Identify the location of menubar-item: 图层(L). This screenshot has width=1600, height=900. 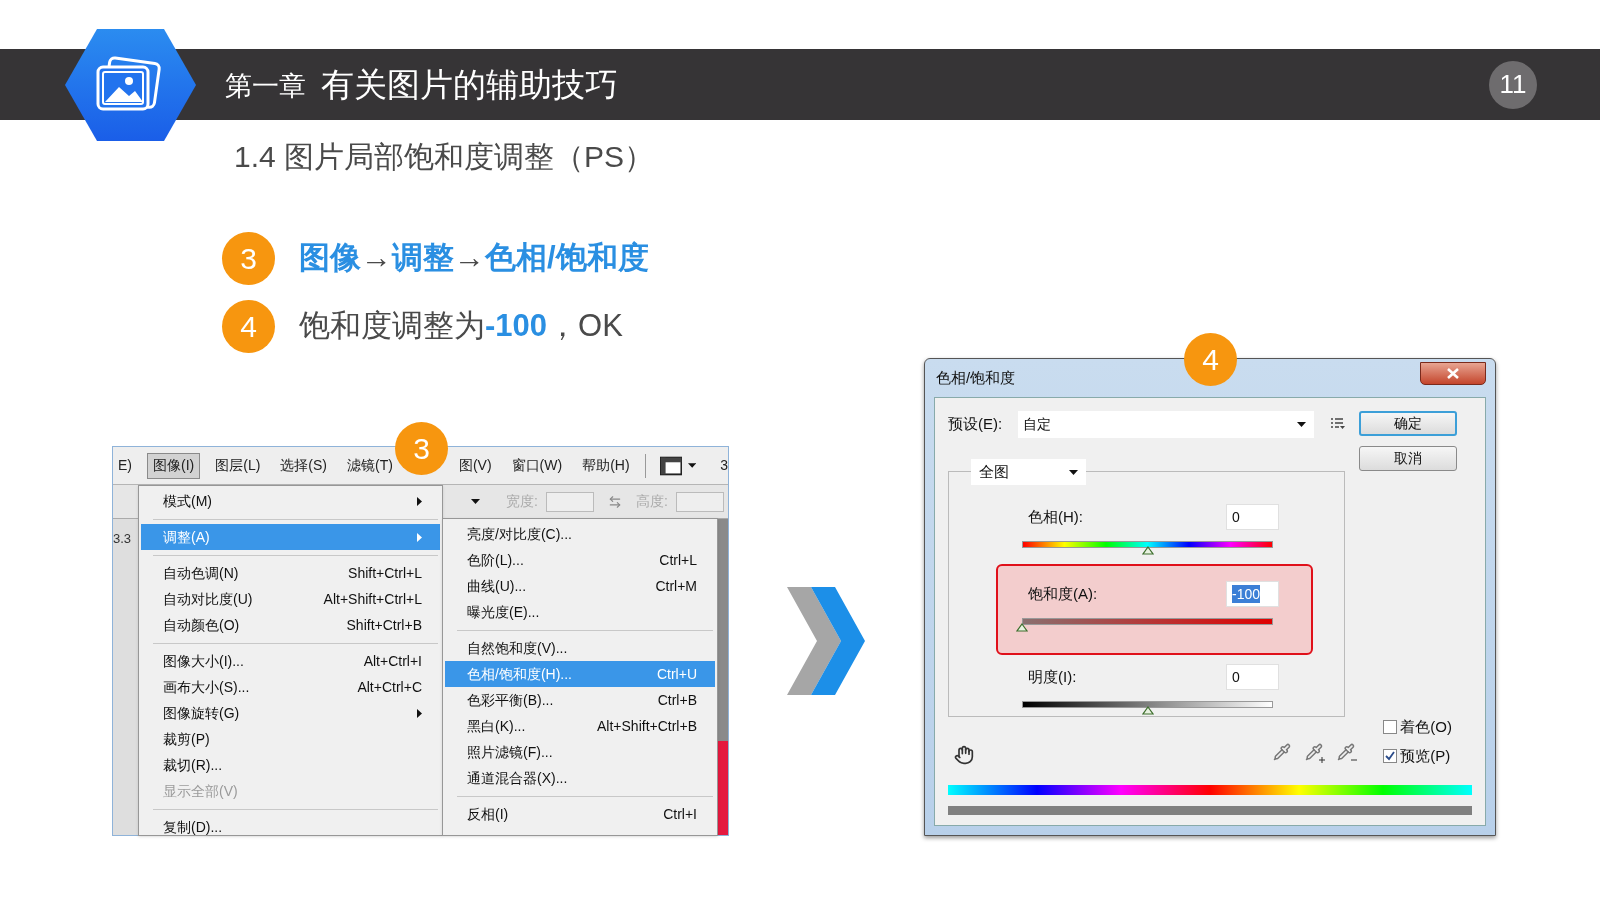
(238, 465).